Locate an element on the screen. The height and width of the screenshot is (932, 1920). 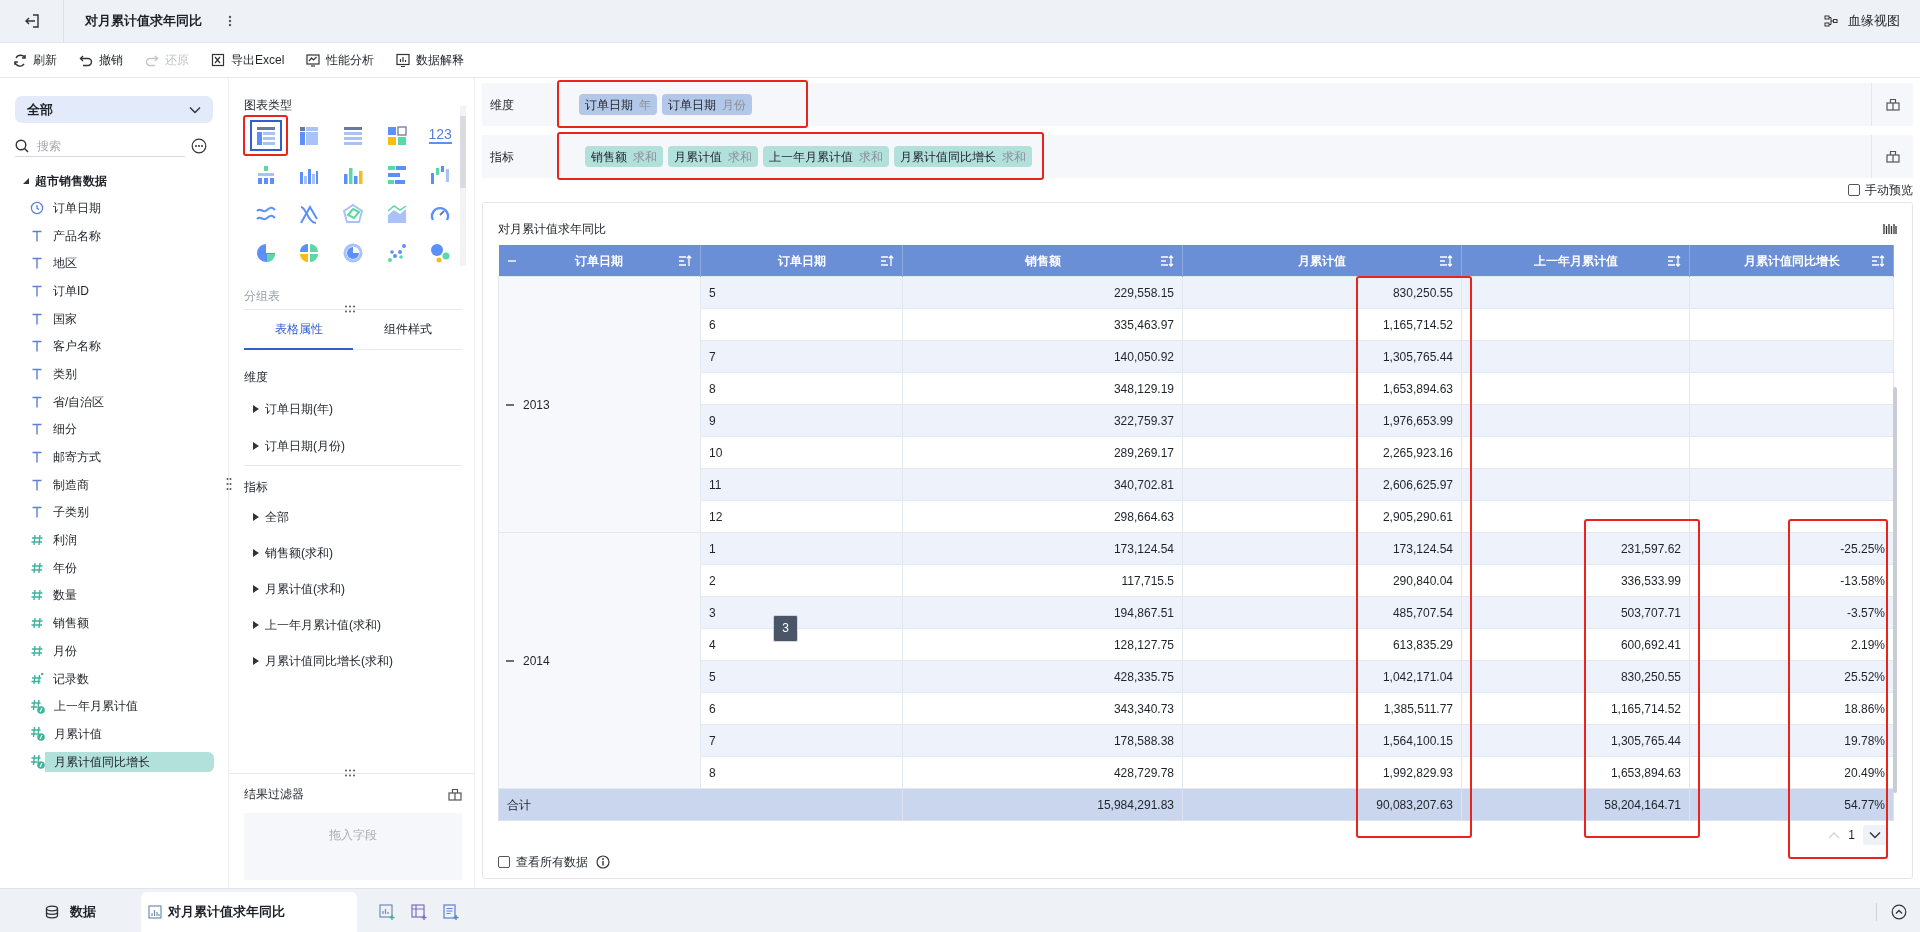
field-item: 月累计值 is located at coordinates (133, 733).